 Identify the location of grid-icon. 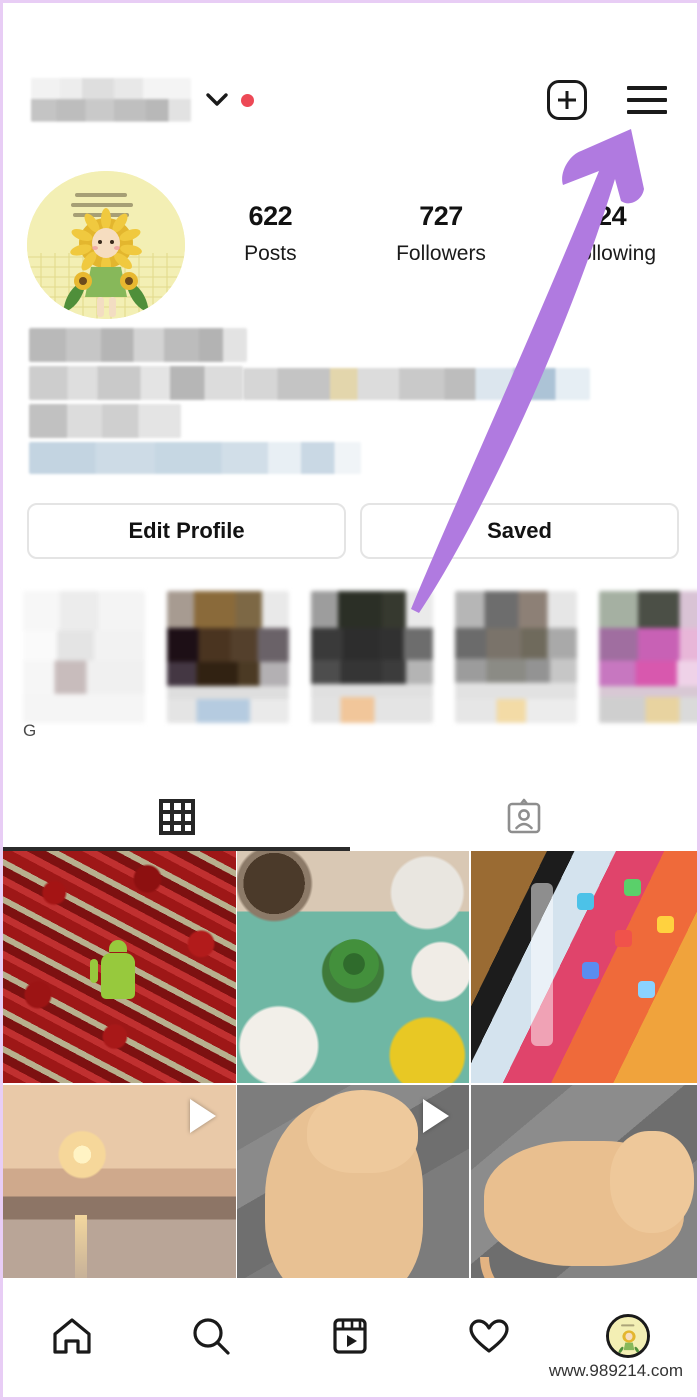
(176, 817).